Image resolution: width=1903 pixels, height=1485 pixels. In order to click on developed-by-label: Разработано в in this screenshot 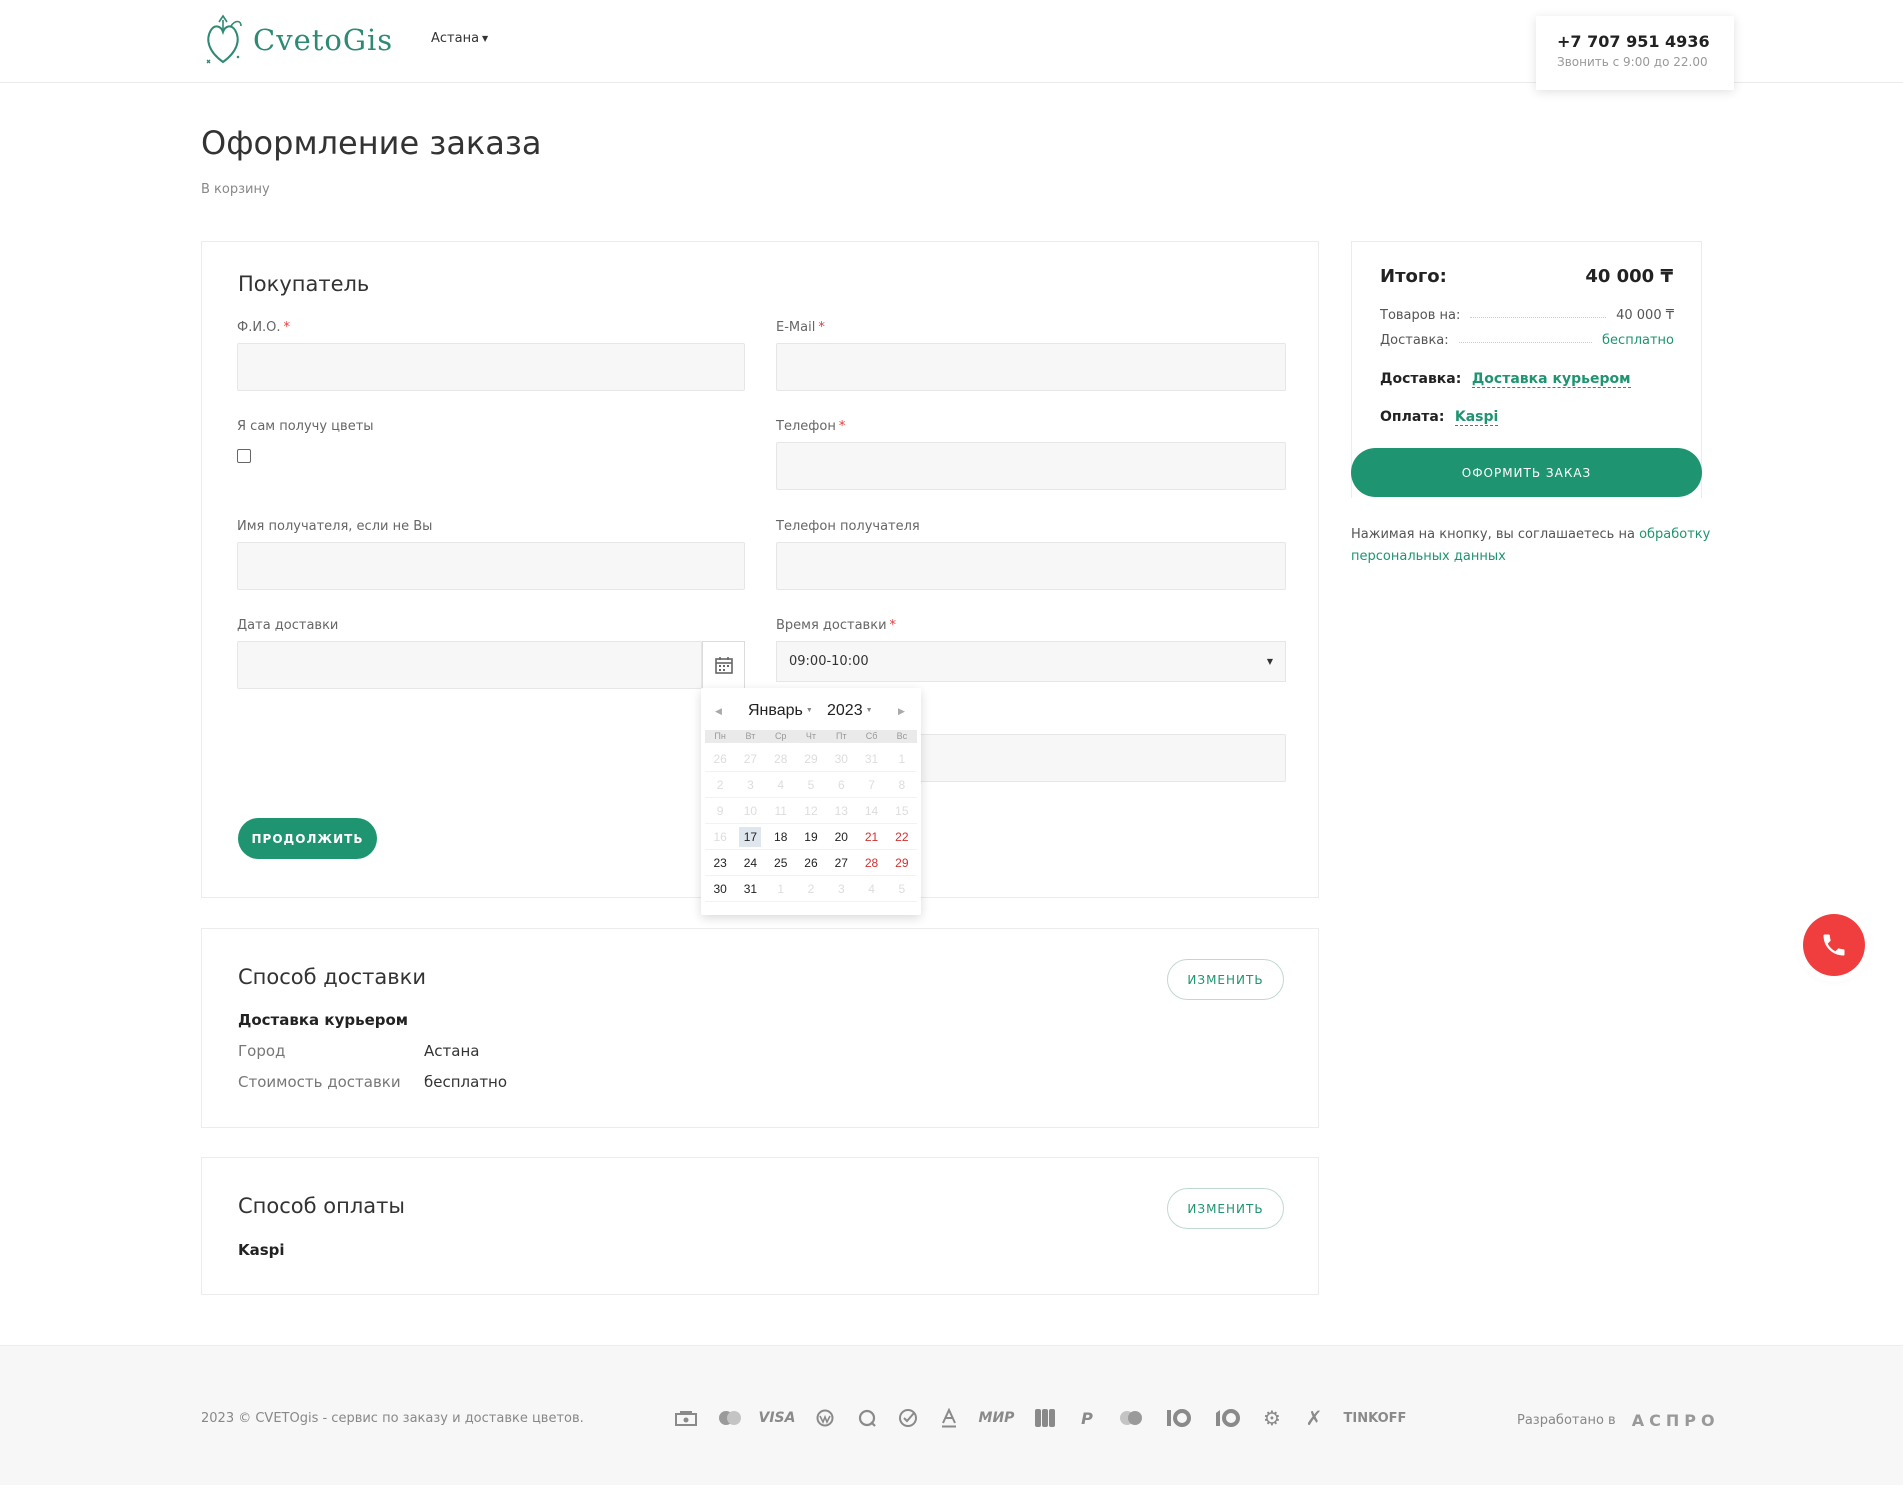, I will do `click(1566, 1420)`.